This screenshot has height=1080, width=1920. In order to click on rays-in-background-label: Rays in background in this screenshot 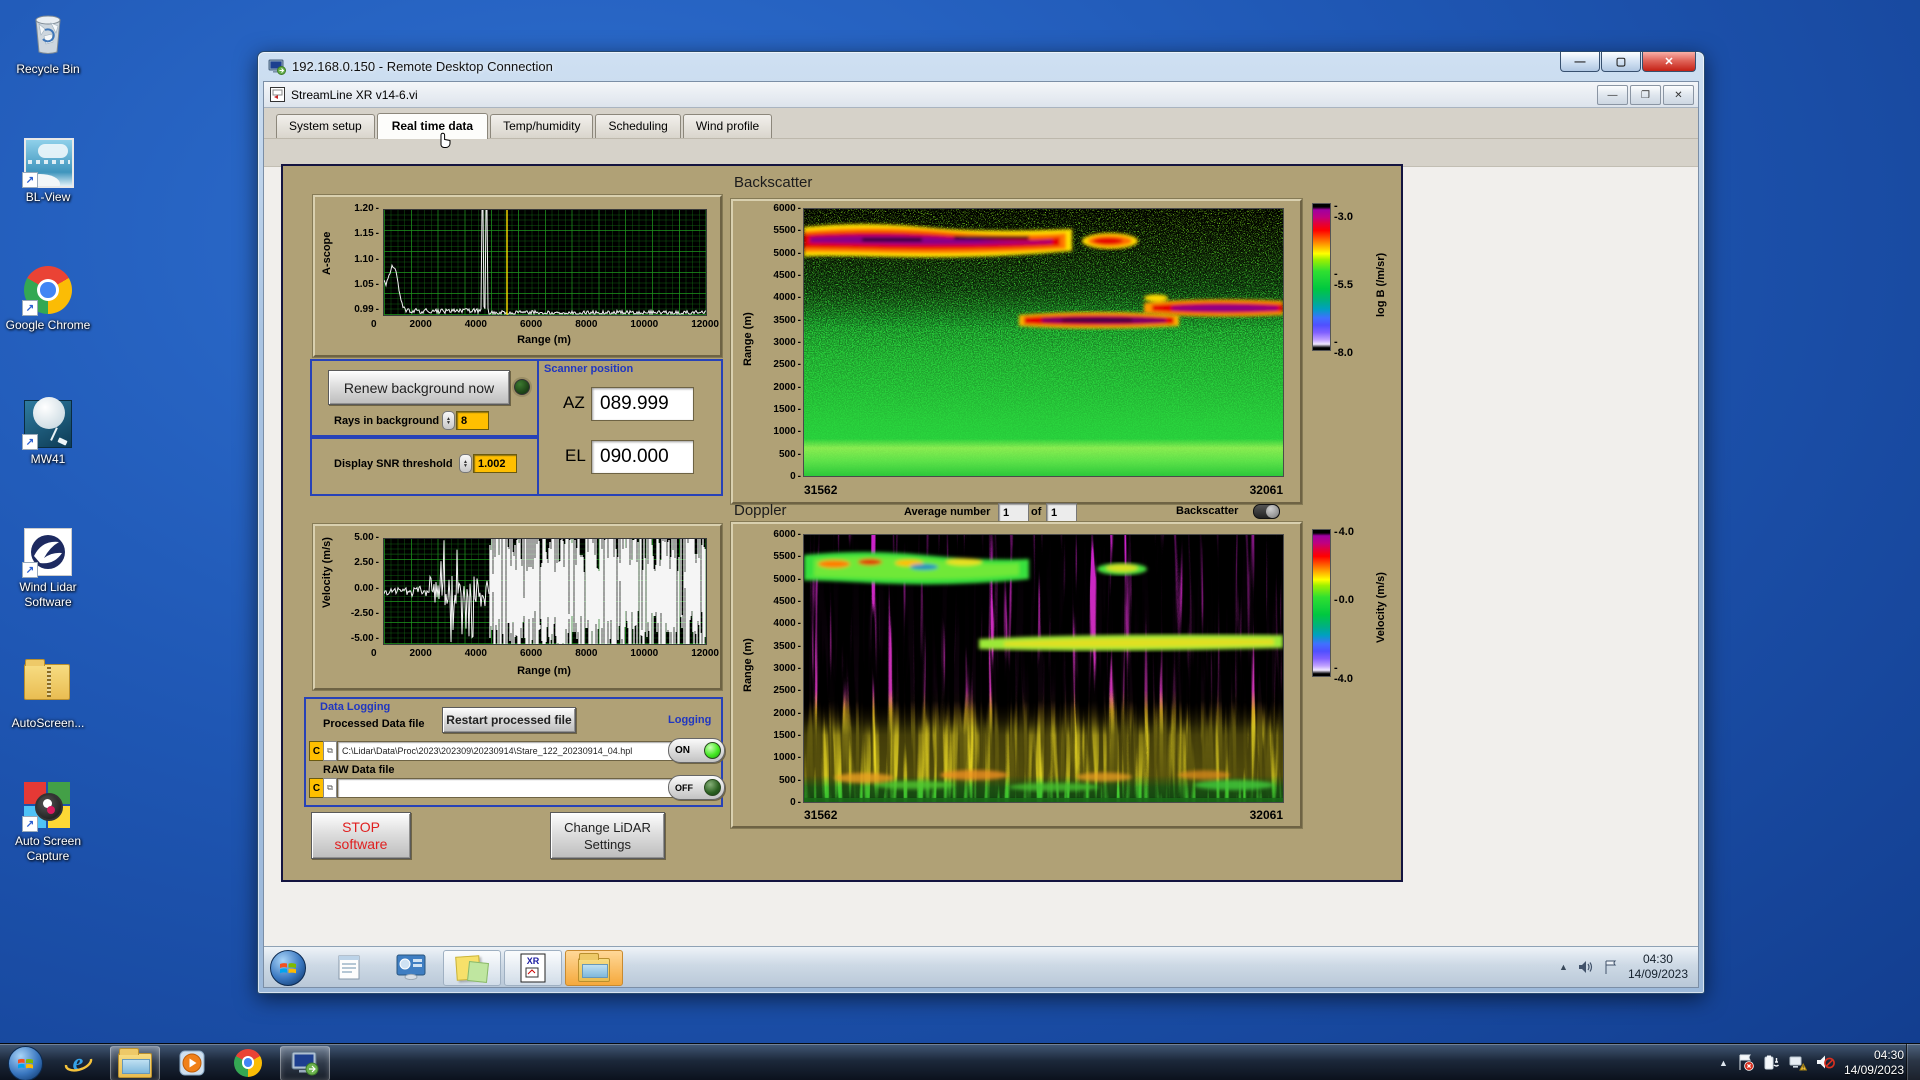, I will do `click(387, 421)`.